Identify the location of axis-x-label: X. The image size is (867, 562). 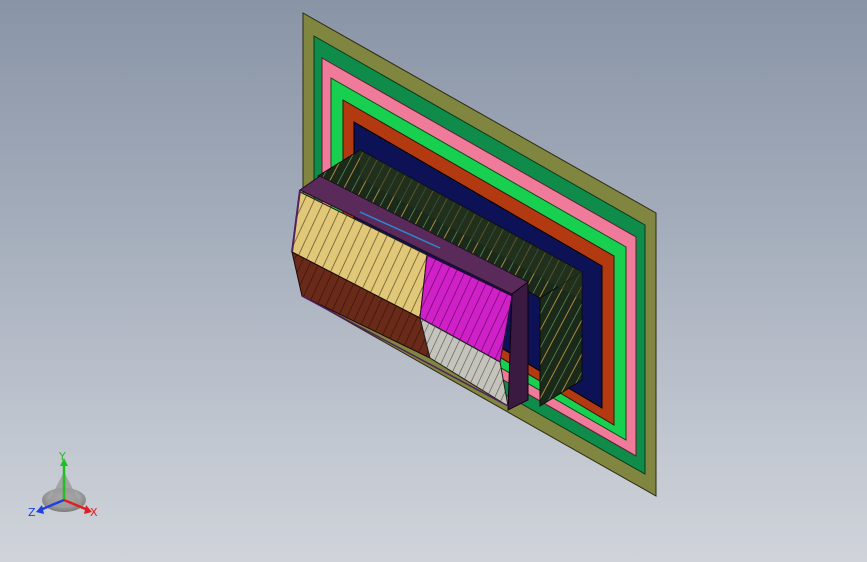
(94, 512).